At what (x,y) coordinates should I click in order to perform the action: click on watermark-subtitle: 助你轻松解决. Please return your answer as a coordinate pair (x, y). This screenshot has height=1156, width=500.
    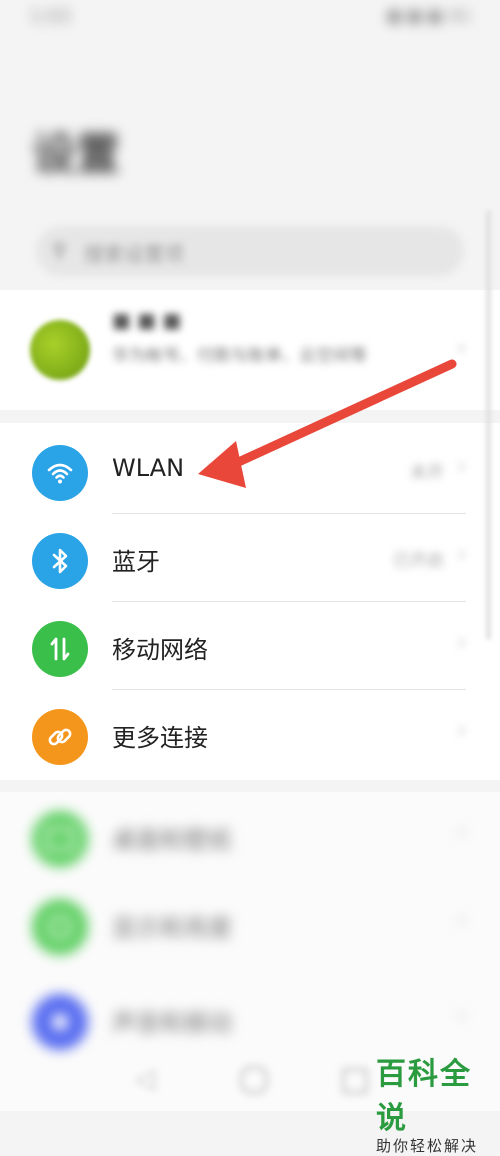
    Looking at the image, I should click on (427, 1146).